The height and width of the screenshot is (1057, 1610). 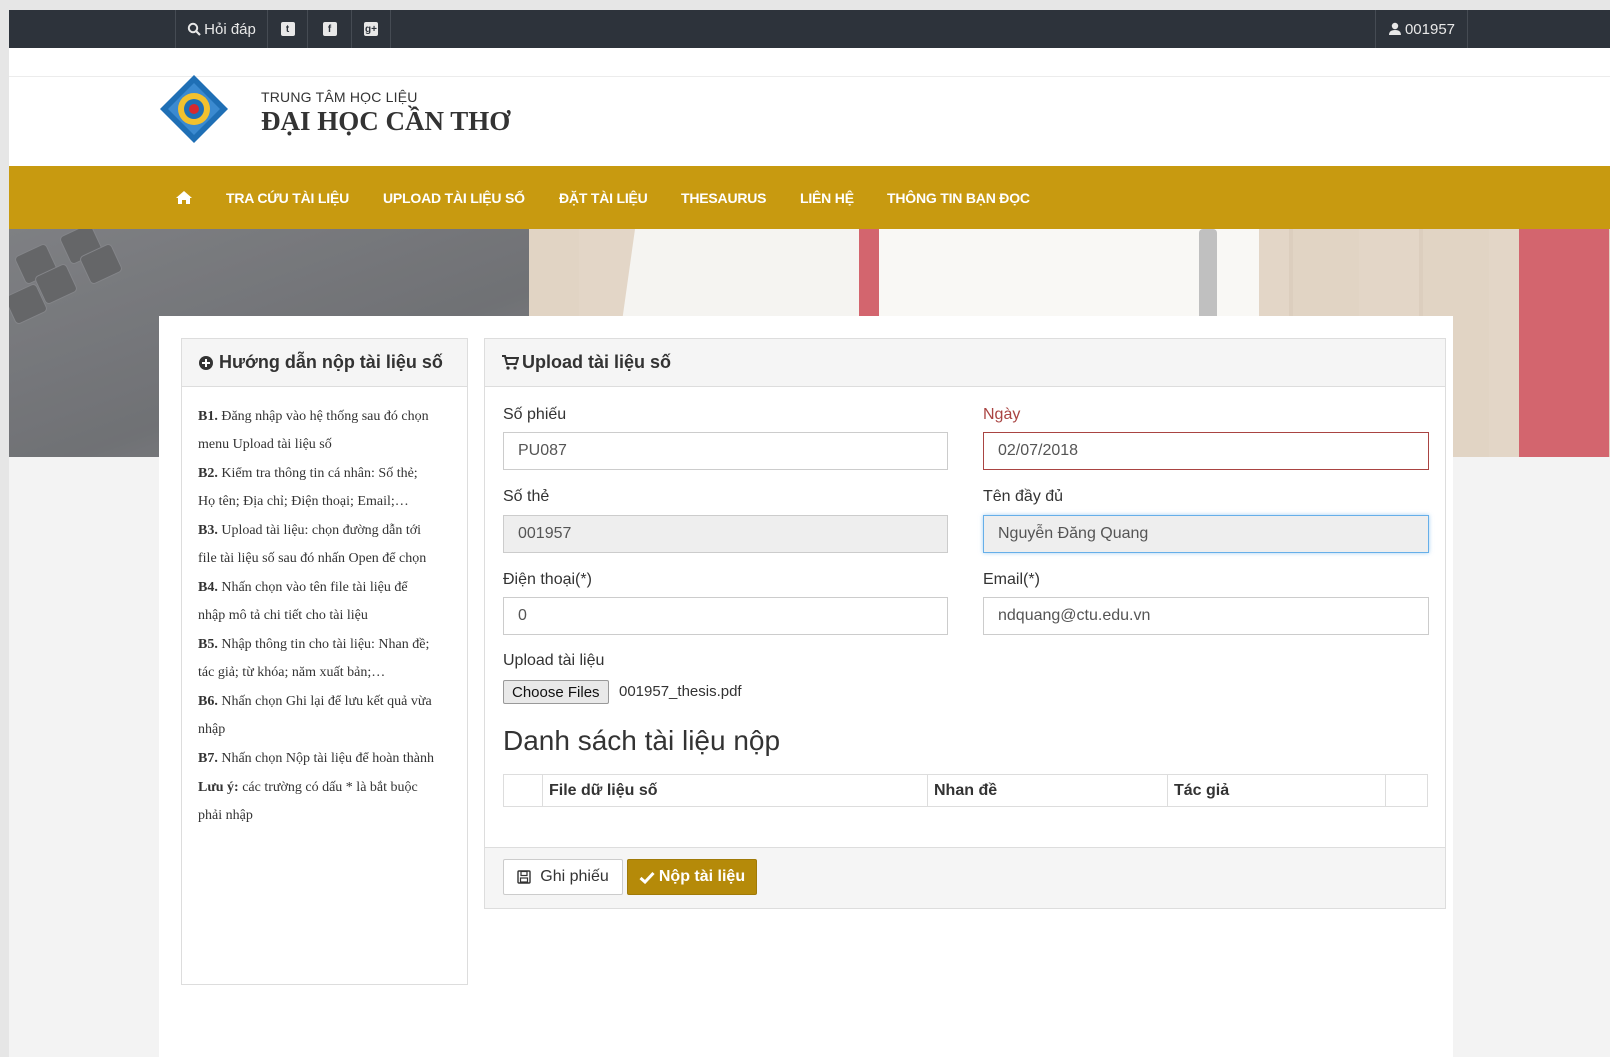 I want to click on facebook-icon: f, so click(x=329, y=29).